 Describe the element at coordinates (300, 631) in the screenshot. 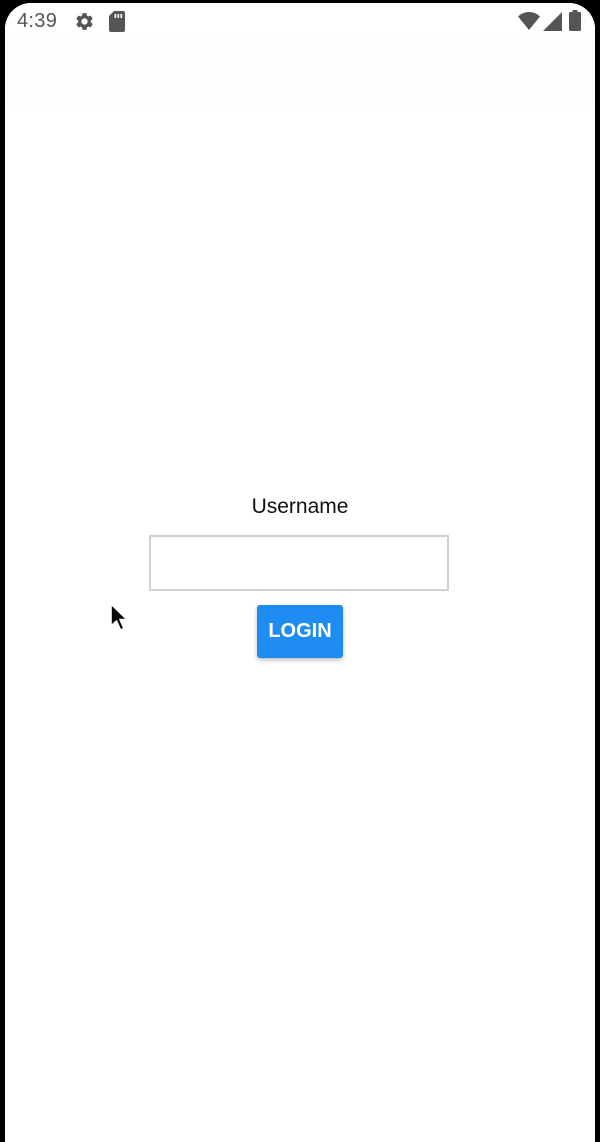

I see `login-button: LOGIN` at that location.